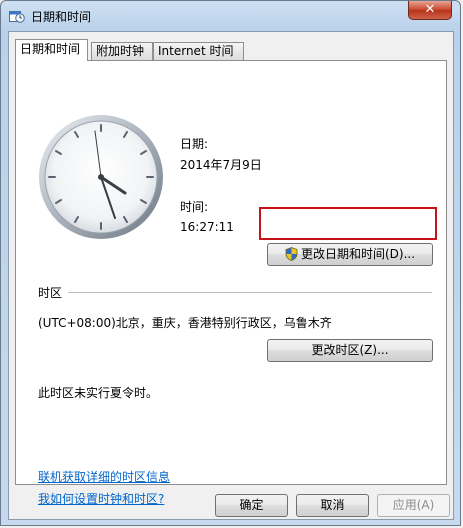  I want to click on timezone-section-label: 时区, so click(50, 293).